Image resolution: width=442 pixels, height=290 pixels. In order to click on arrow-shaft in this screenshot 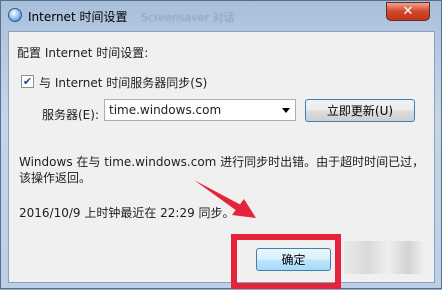, I will do `click(217, 195)`.